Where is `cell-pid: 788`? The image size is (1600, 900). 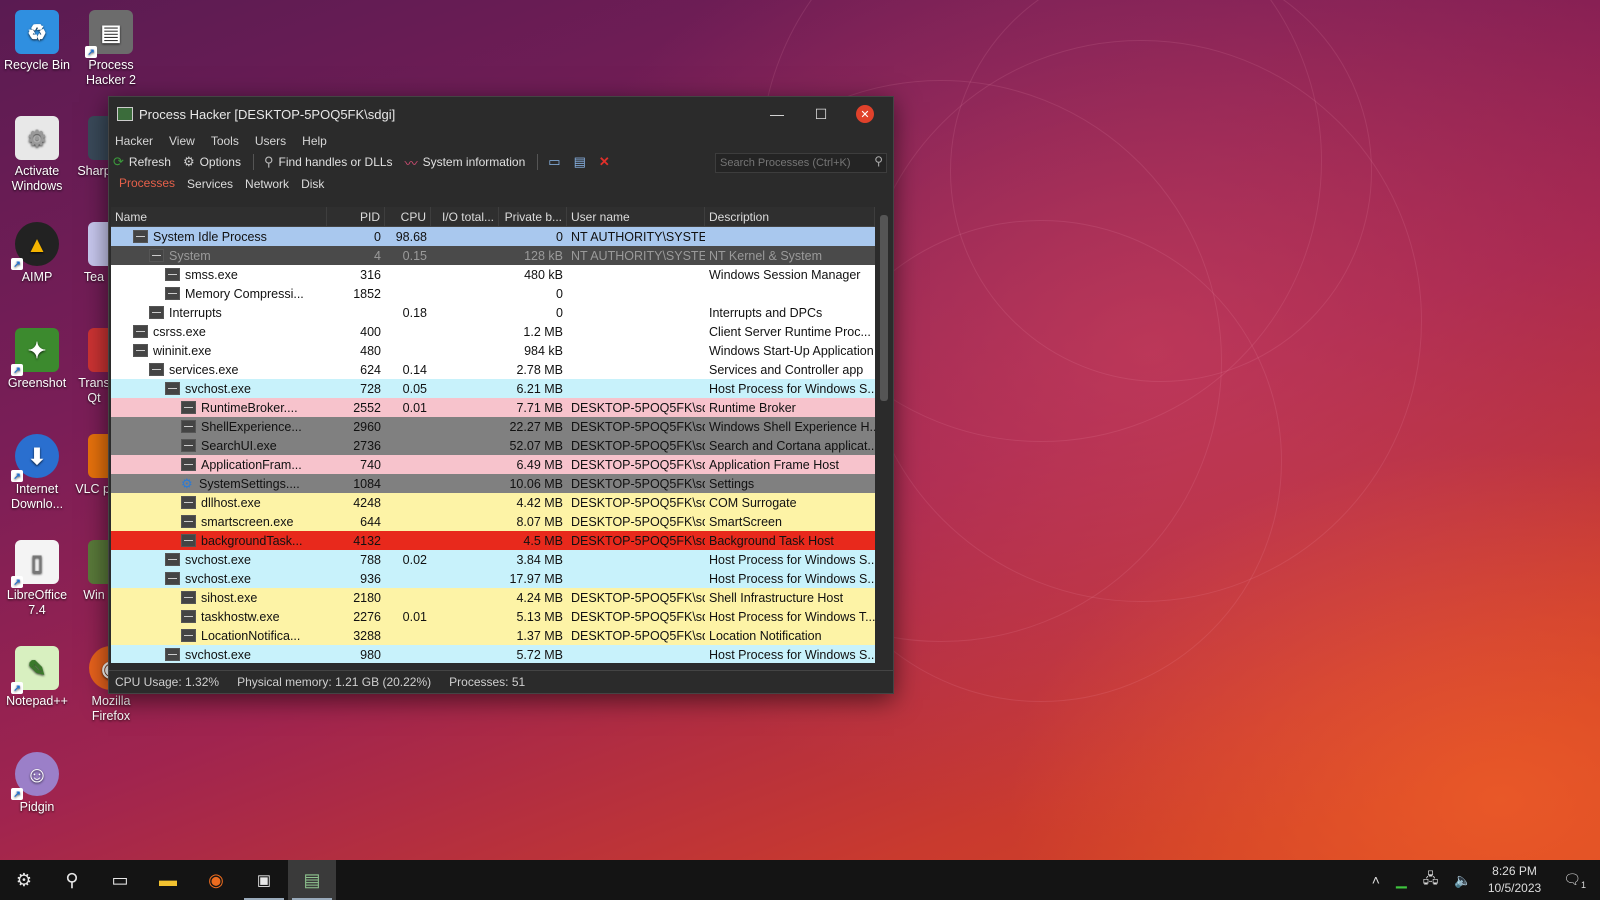 cell-pid: 788 is located at coordinates (370, 559).